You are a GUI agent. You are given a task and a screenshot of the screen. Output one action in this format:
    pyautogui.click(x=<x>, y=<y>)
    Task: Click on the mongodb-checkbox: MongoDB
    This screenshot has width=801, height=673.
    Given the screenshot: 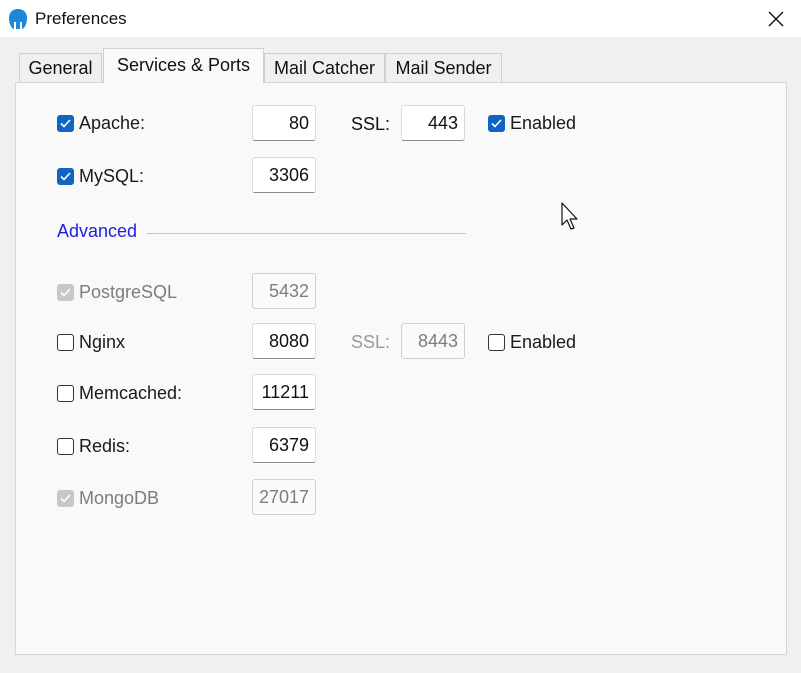 What is the action you would take?
    pyautogui.click(x=108, y=498)
    